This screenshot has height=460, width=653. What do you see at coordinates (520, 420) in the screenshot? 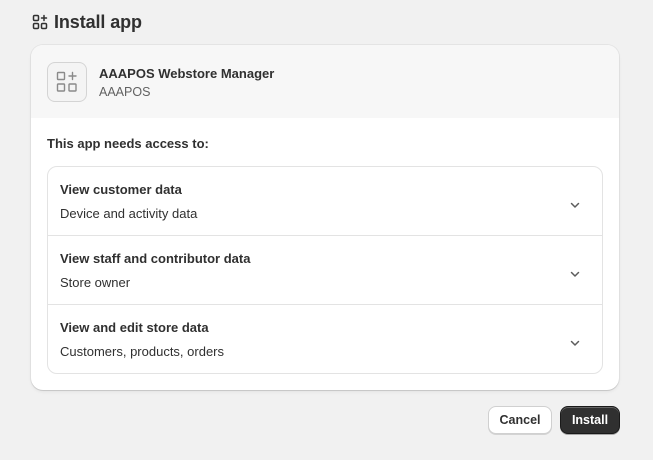
I see `cancel-button: Cancel` at bounding box center [520, 420].